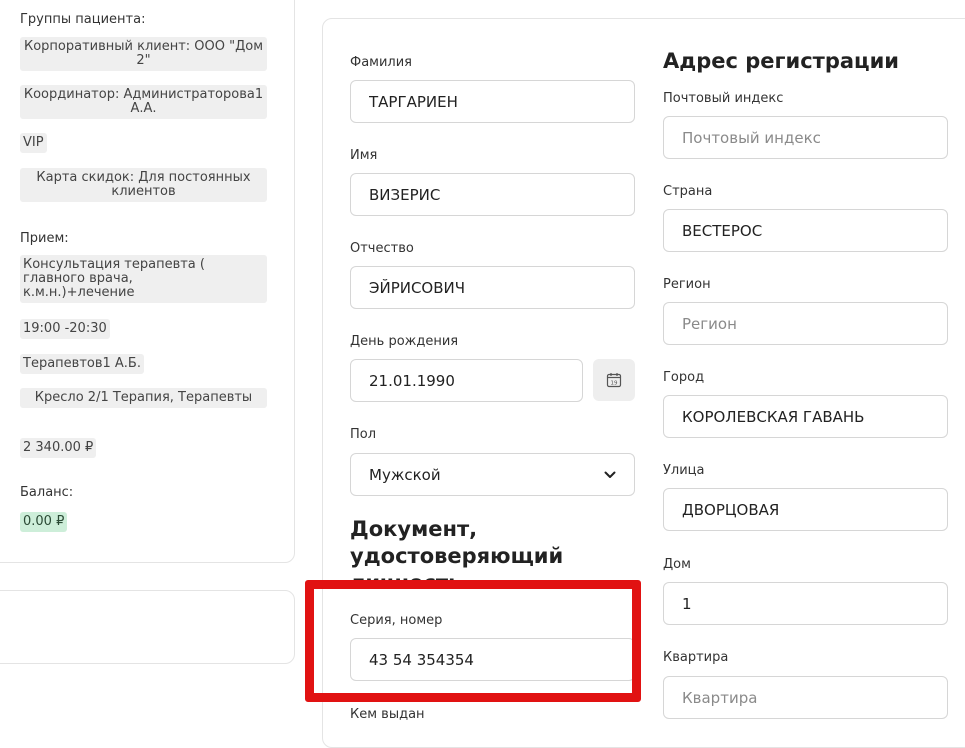 The image size is (965, 748). Describe the element at coordinates (723, 98) in the screenshot. I see `zip-label: Почтовый индекс` at that location.